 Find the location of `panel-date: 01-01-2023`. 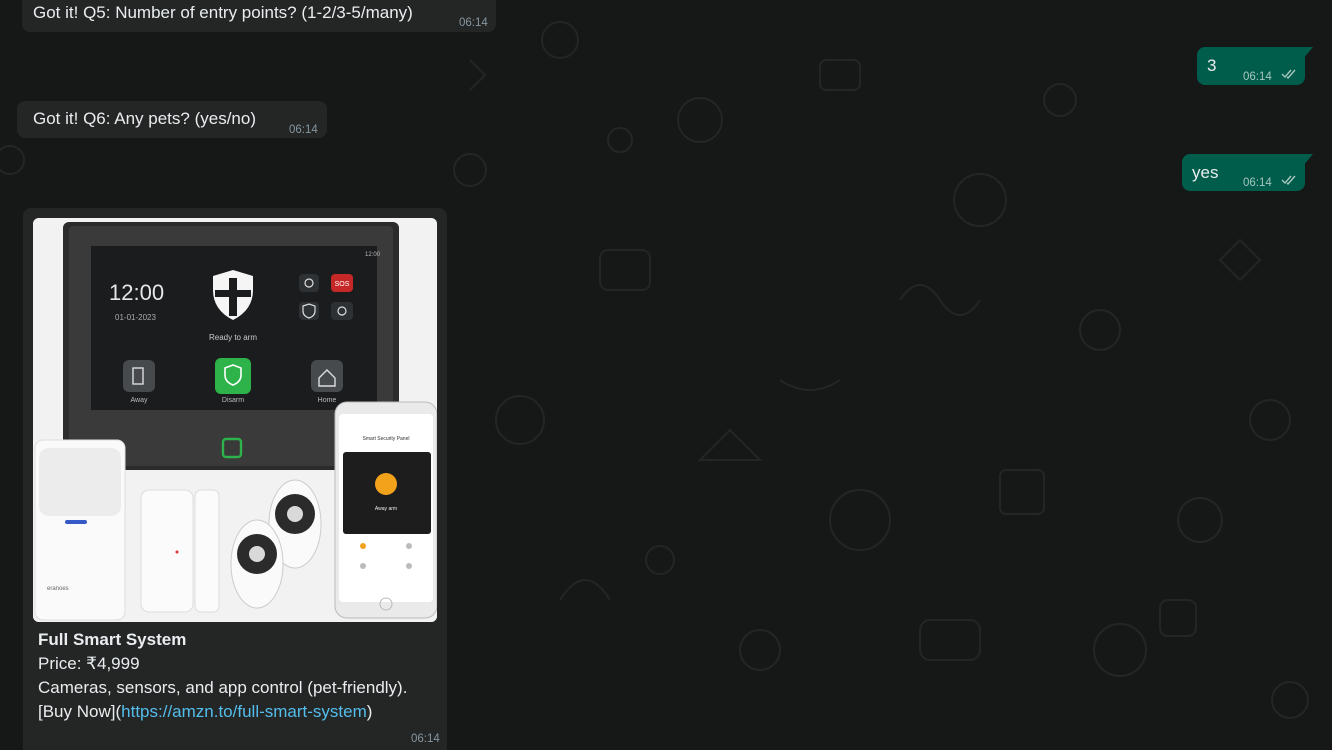

panel-date: 01-01-2023 is located at coordinates (135, 317).